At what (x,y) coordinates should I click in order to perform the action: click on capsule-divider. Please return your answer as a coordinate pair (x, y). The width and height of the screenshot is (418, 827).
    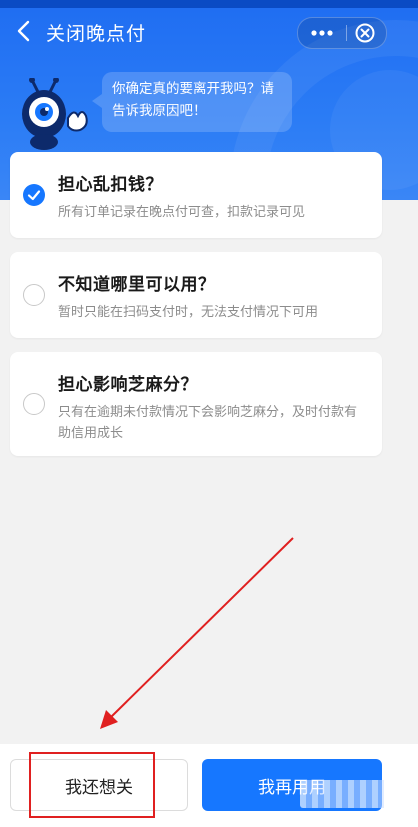
    Looking at the image, I should click on (346, 33).